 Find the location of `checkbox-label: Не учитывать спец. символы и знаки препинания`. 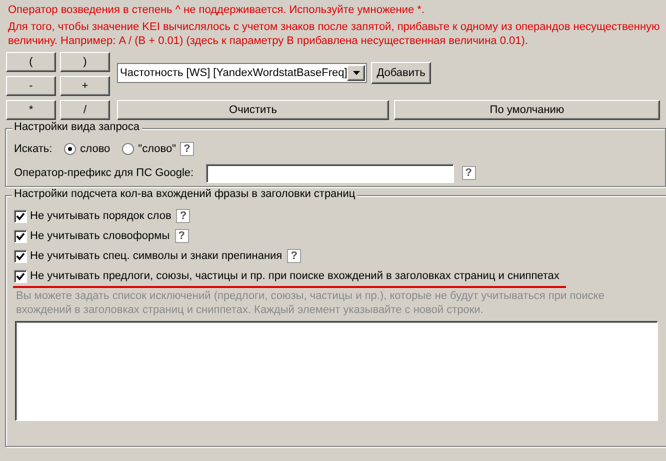

checkbox-label: Не учитывать спец. символы и знаки препинания is located at coordinates (156, 256).